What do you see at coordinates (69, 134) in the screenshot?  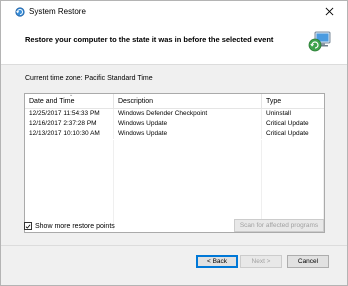 I see `row-date: 12/13/2017 10:10:30 AM` at bounding box center [69, 134].